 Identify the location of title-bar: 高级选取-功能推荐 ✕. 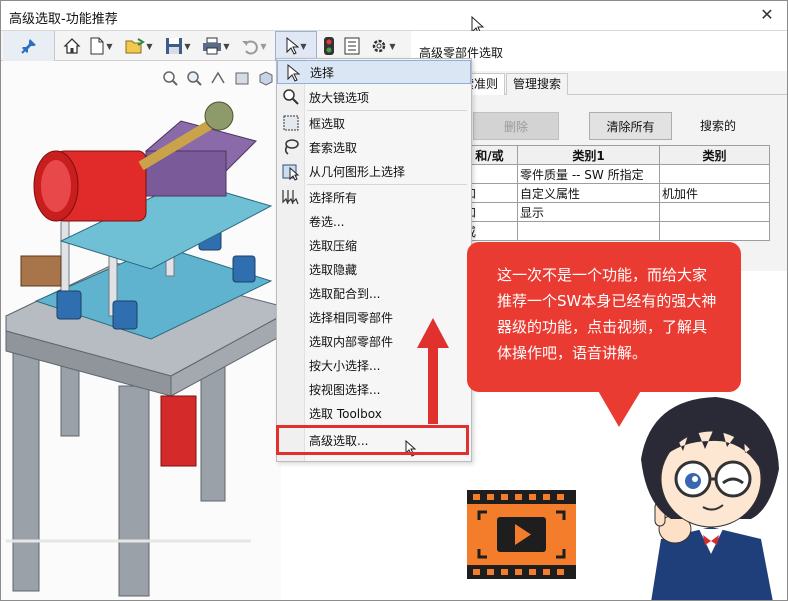
(394, 18).